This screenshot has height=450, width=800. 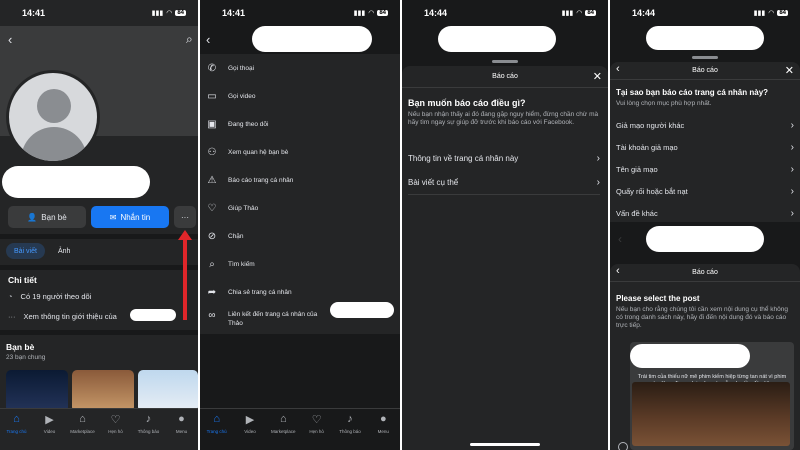 What do you see at coordinates (644, 13) in the screenshot?
I see `status-time: 14:44` at bounding box center [644, 13].